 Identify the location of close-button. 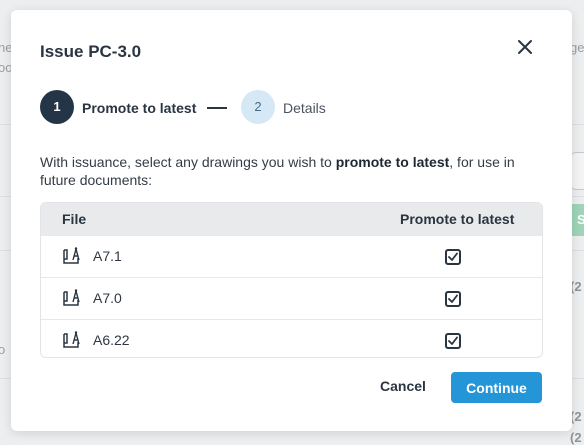
(525, 47).